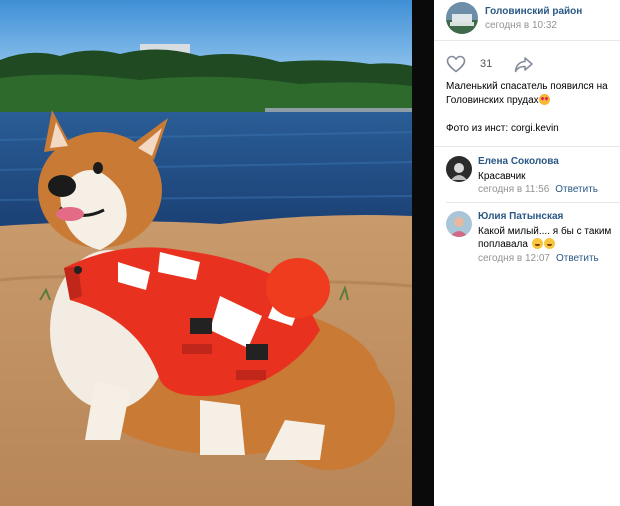 The image size is (620, 506). Describe the element at coordinates (456, 64) in the screenshot. I see `heart-outline-icon` at that location.